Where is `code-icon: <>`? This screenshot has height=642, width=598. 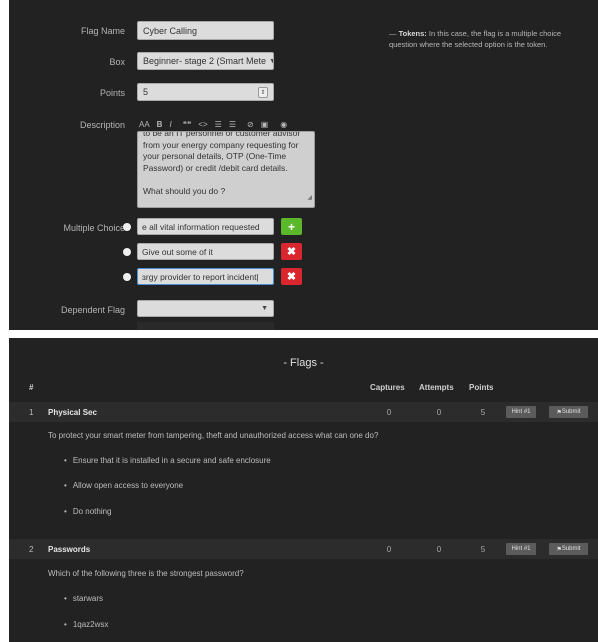
code-icon: <> is located at coordinates (202, 124).